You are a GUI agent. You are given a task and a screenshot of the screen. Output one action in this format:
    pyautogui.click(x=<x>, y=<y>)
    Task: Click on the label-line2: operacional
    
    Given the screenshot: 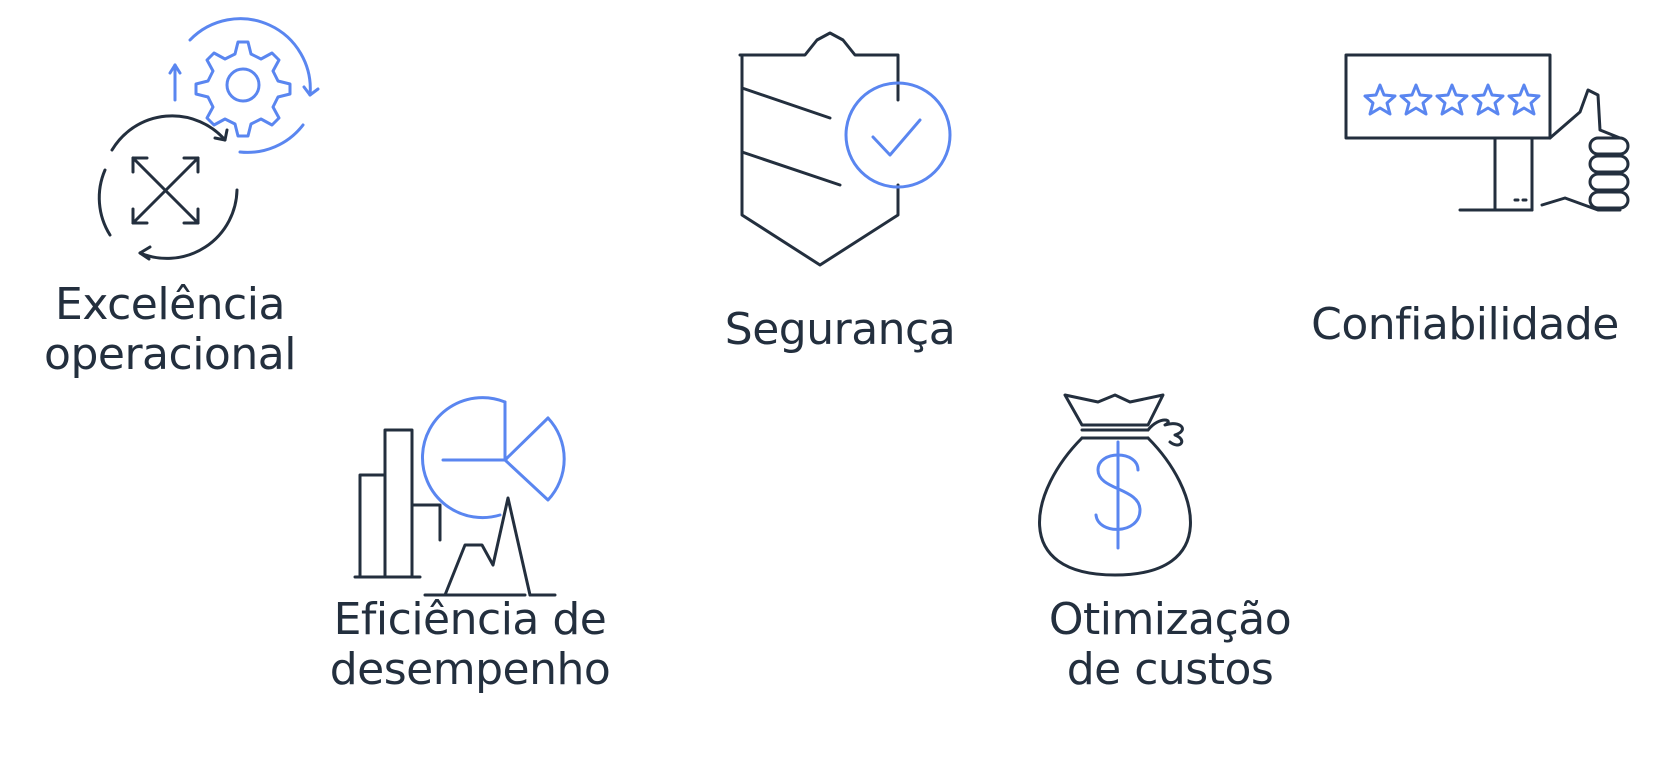 What is the action you would take?
    pyautogui.click(x=170, y=354)
    